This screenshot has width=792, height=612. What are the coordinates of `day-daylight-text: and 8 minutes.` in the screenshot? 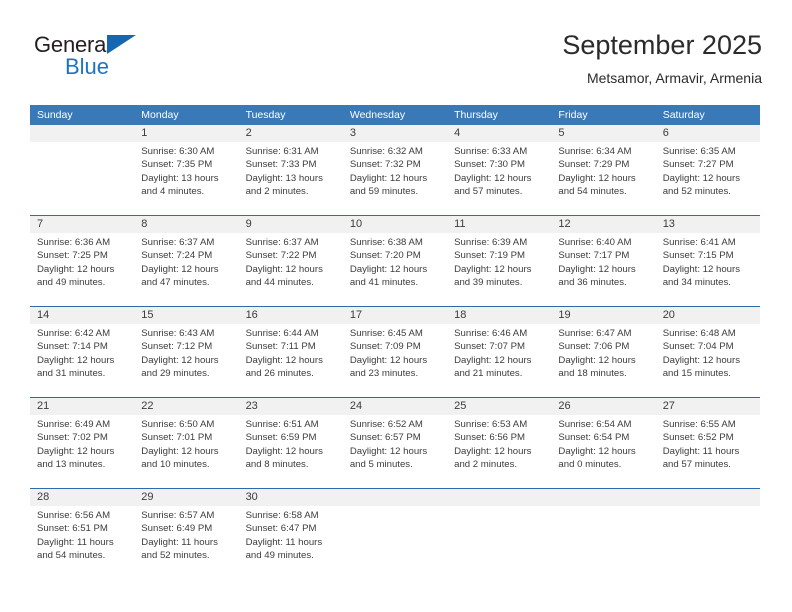 It's located at (277, 465).